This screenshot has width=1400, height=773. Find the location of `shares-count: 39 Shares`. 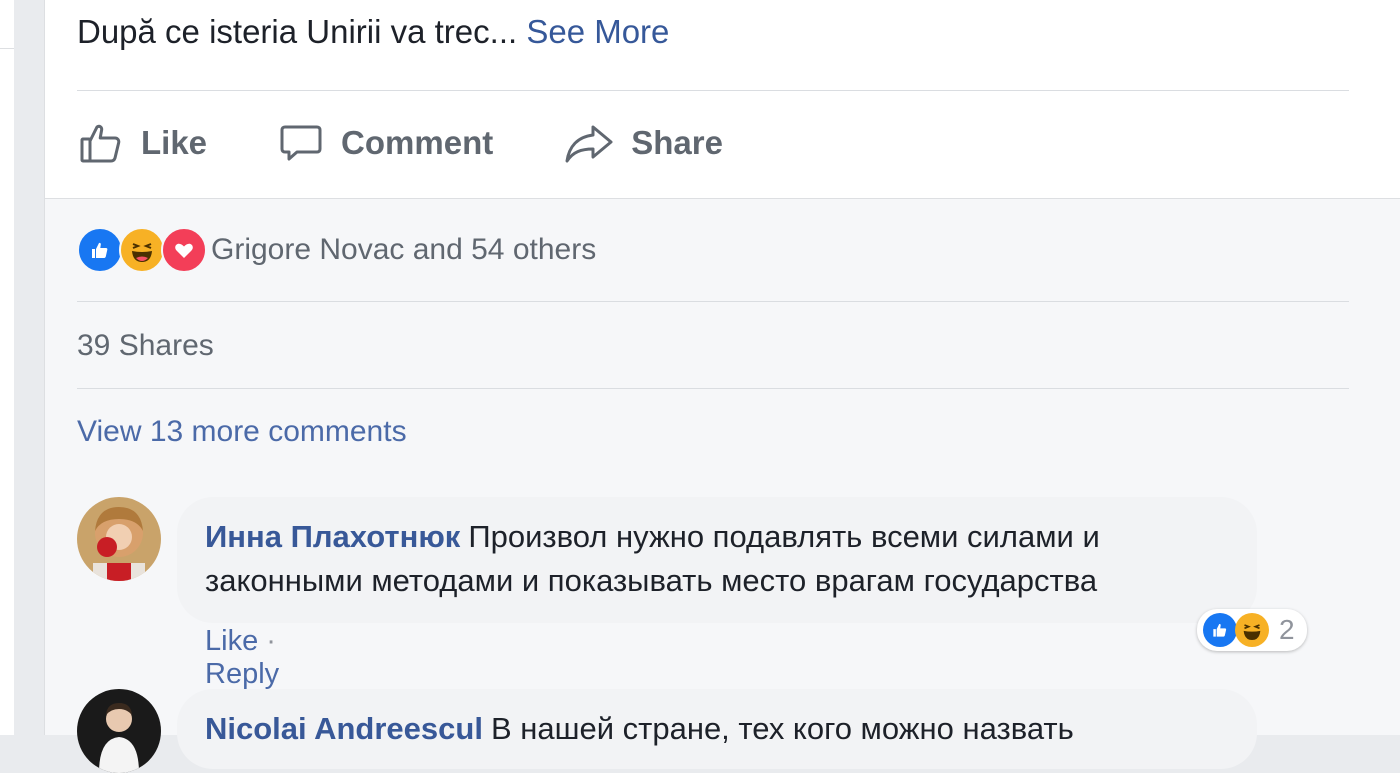

shares-count: 39 Shares is located at coordinates (145, 346).